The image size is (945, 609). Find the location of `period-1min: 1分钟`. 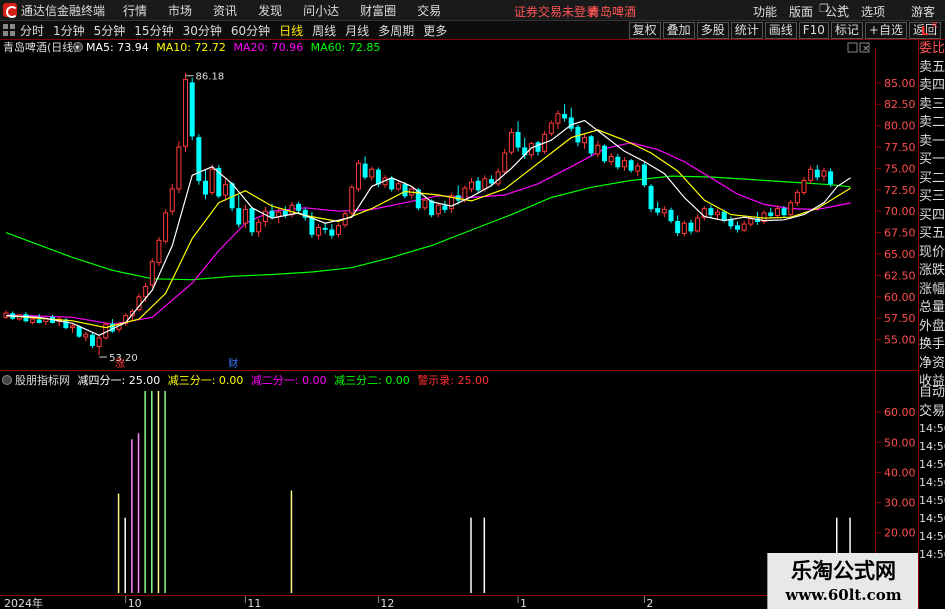

period-1min: 1分钟 is located at coordinates (69, 30).